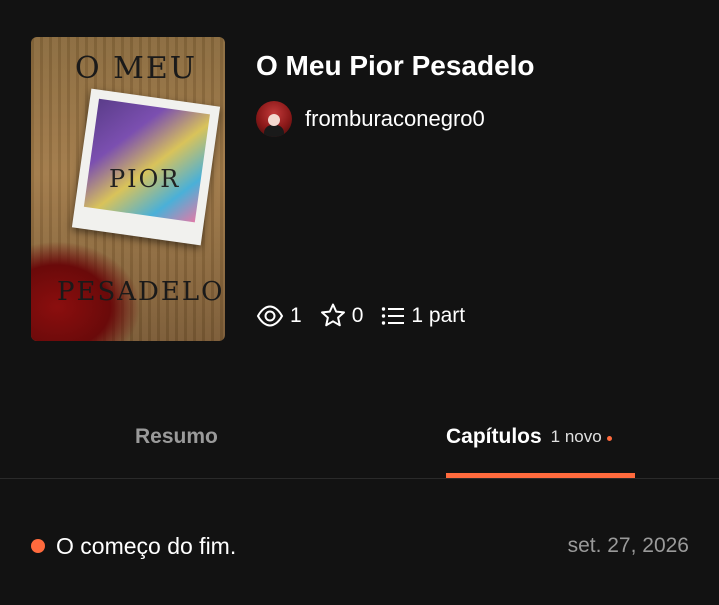 This screenshot has height=605, width=719. I want to click on tab-summary-label: Resumo, so click(176, 436).